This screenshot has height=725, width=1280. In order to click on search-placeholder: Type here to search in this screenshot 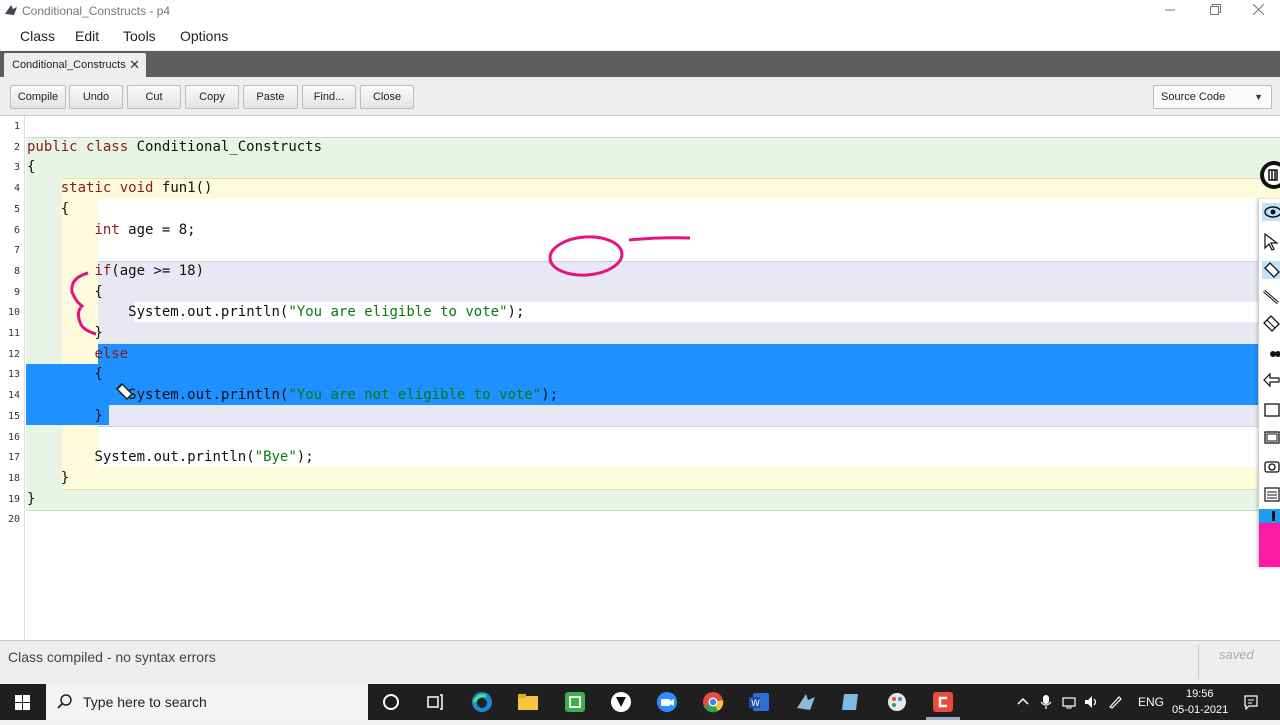, I will do `click(145, 702)`.